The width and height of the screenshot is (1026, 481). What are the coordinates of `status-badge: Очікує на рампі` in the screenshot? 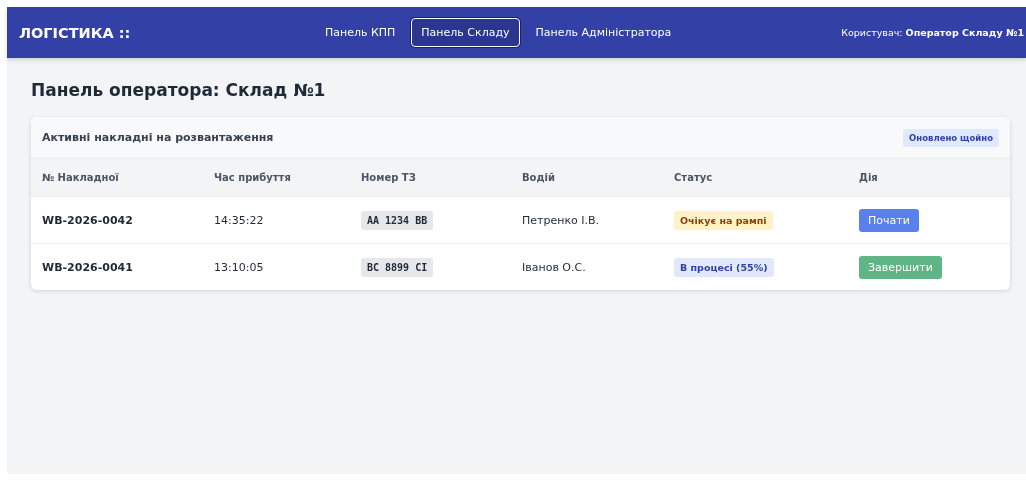 It's located at (723, 220).